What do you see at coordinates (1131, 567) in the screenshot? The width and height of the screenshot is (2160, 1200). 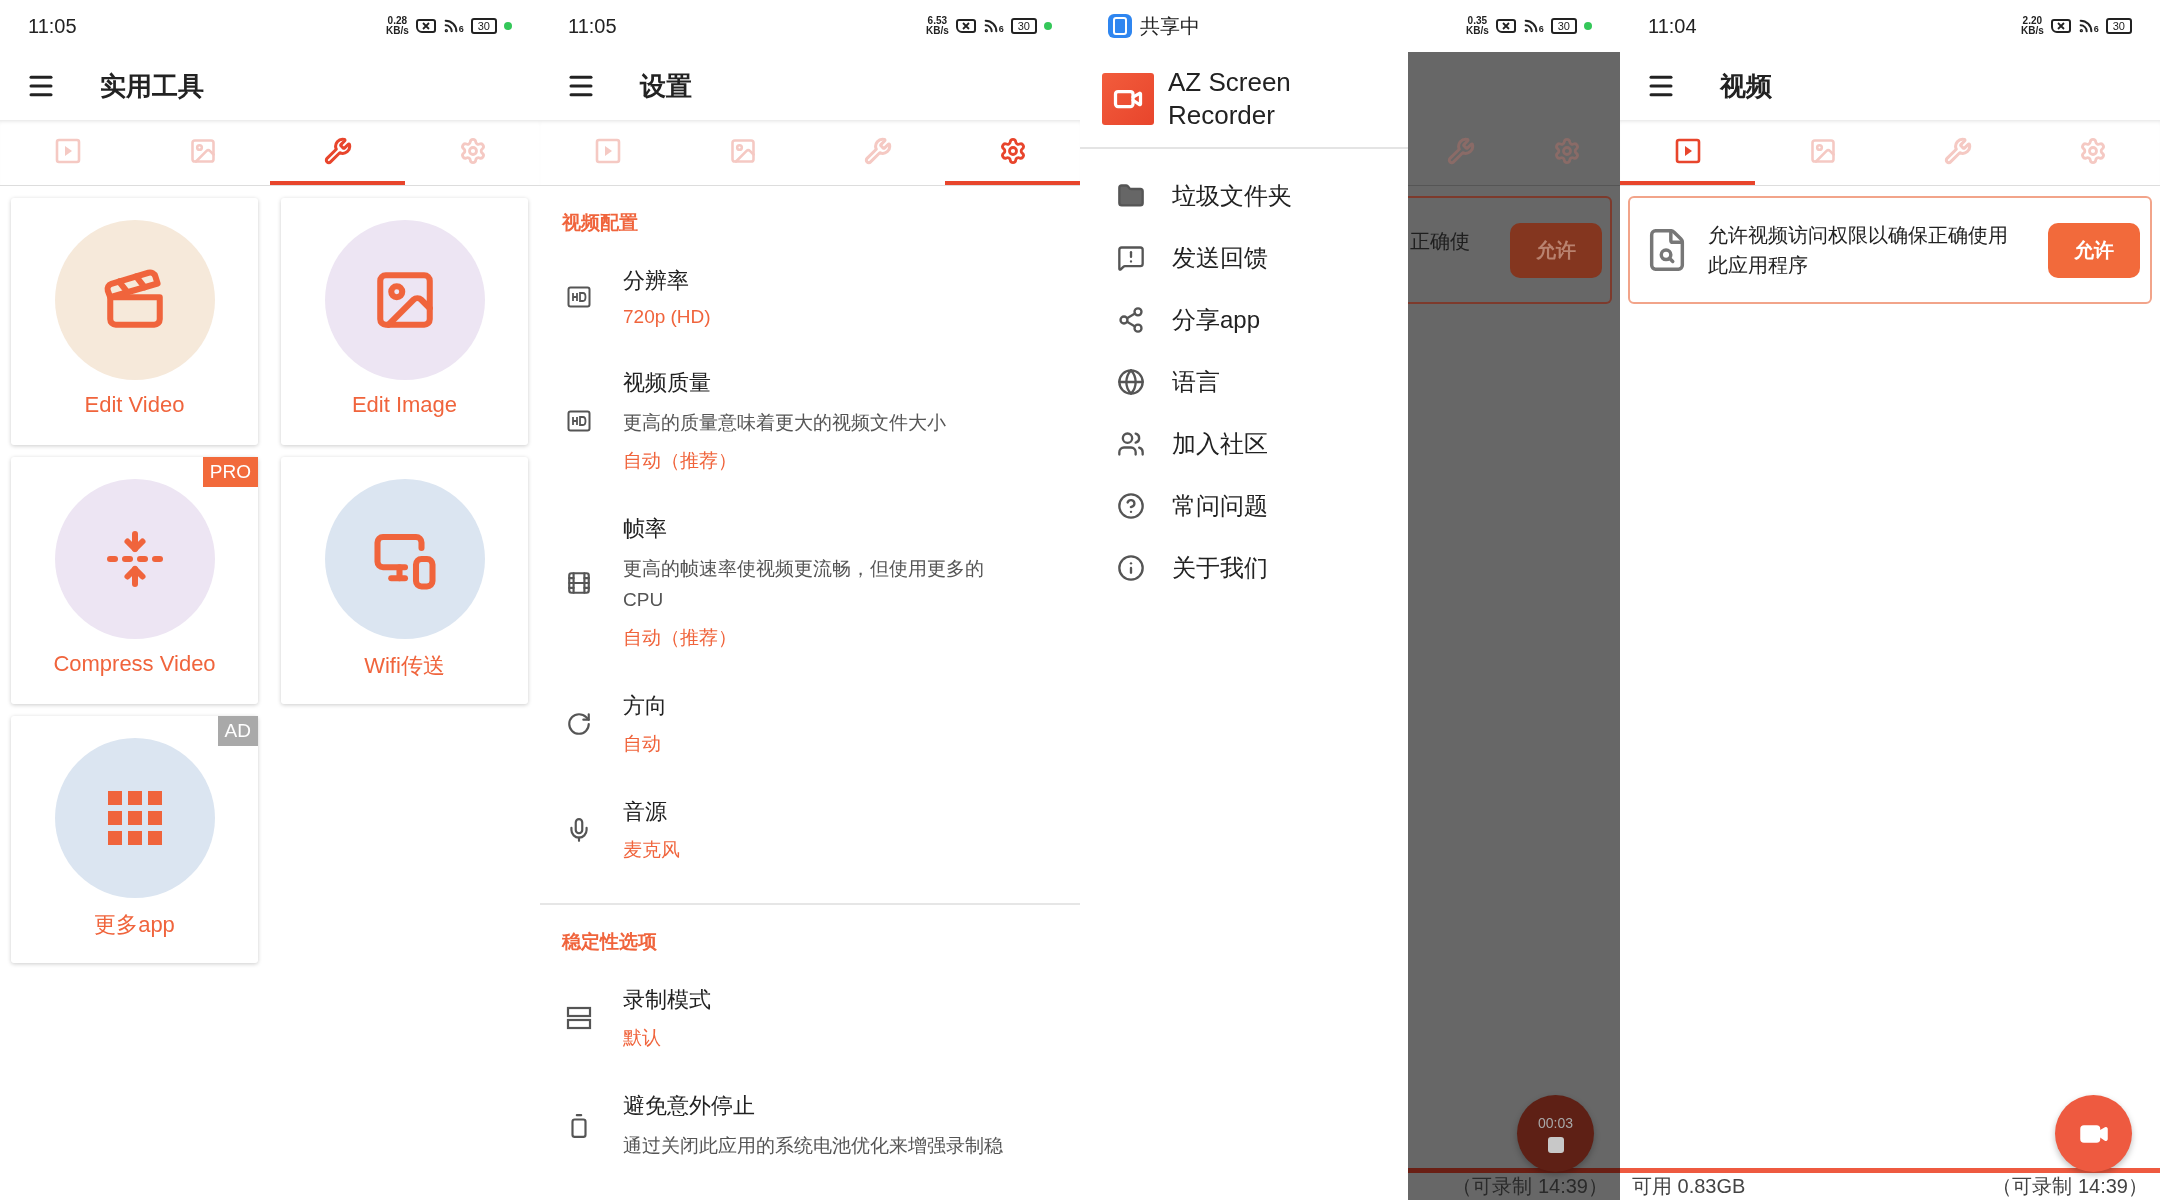 I see `info-icon` at bounding box center [1131, 567].